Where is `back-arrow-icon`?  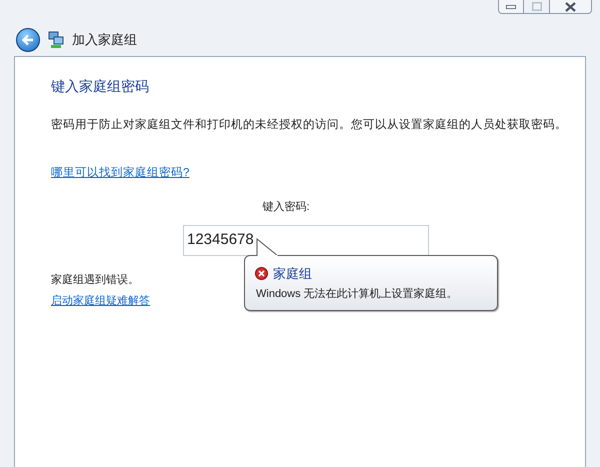 back-arrow-icon is located at coordinates (28, 40).